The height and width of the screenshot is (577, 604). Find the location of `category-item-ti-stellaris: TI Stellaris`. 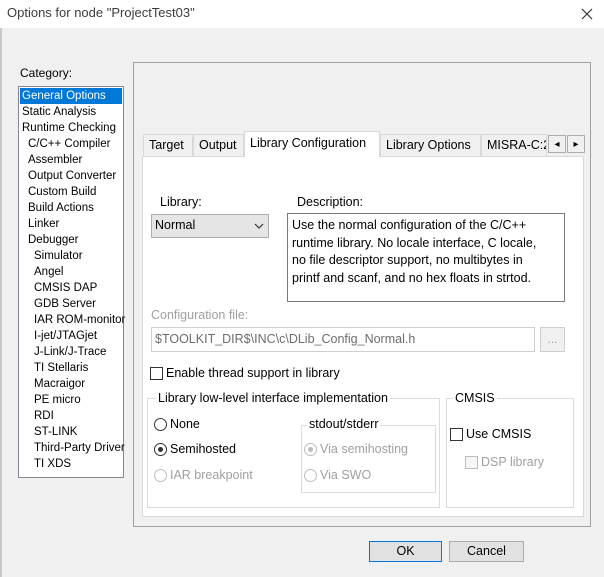

category-item-ti-stellaris: TI Stellaris is located at coordinates (71, 368).